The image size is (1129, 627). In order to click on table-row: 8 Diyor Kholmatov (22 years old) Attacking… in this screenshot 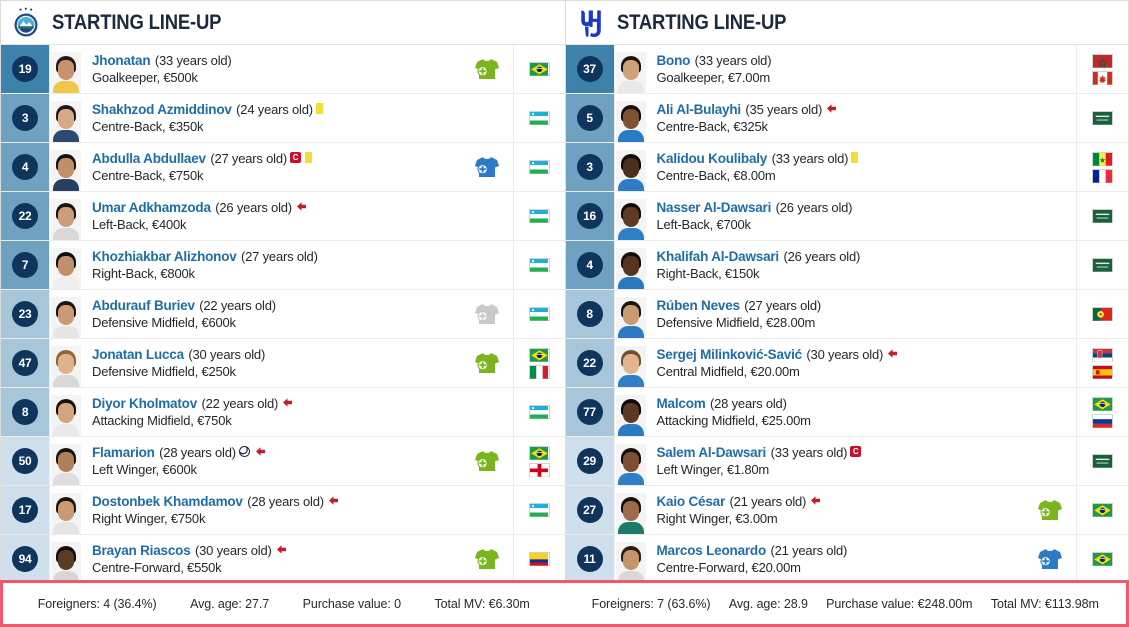, I will do `click(283, 412)`.